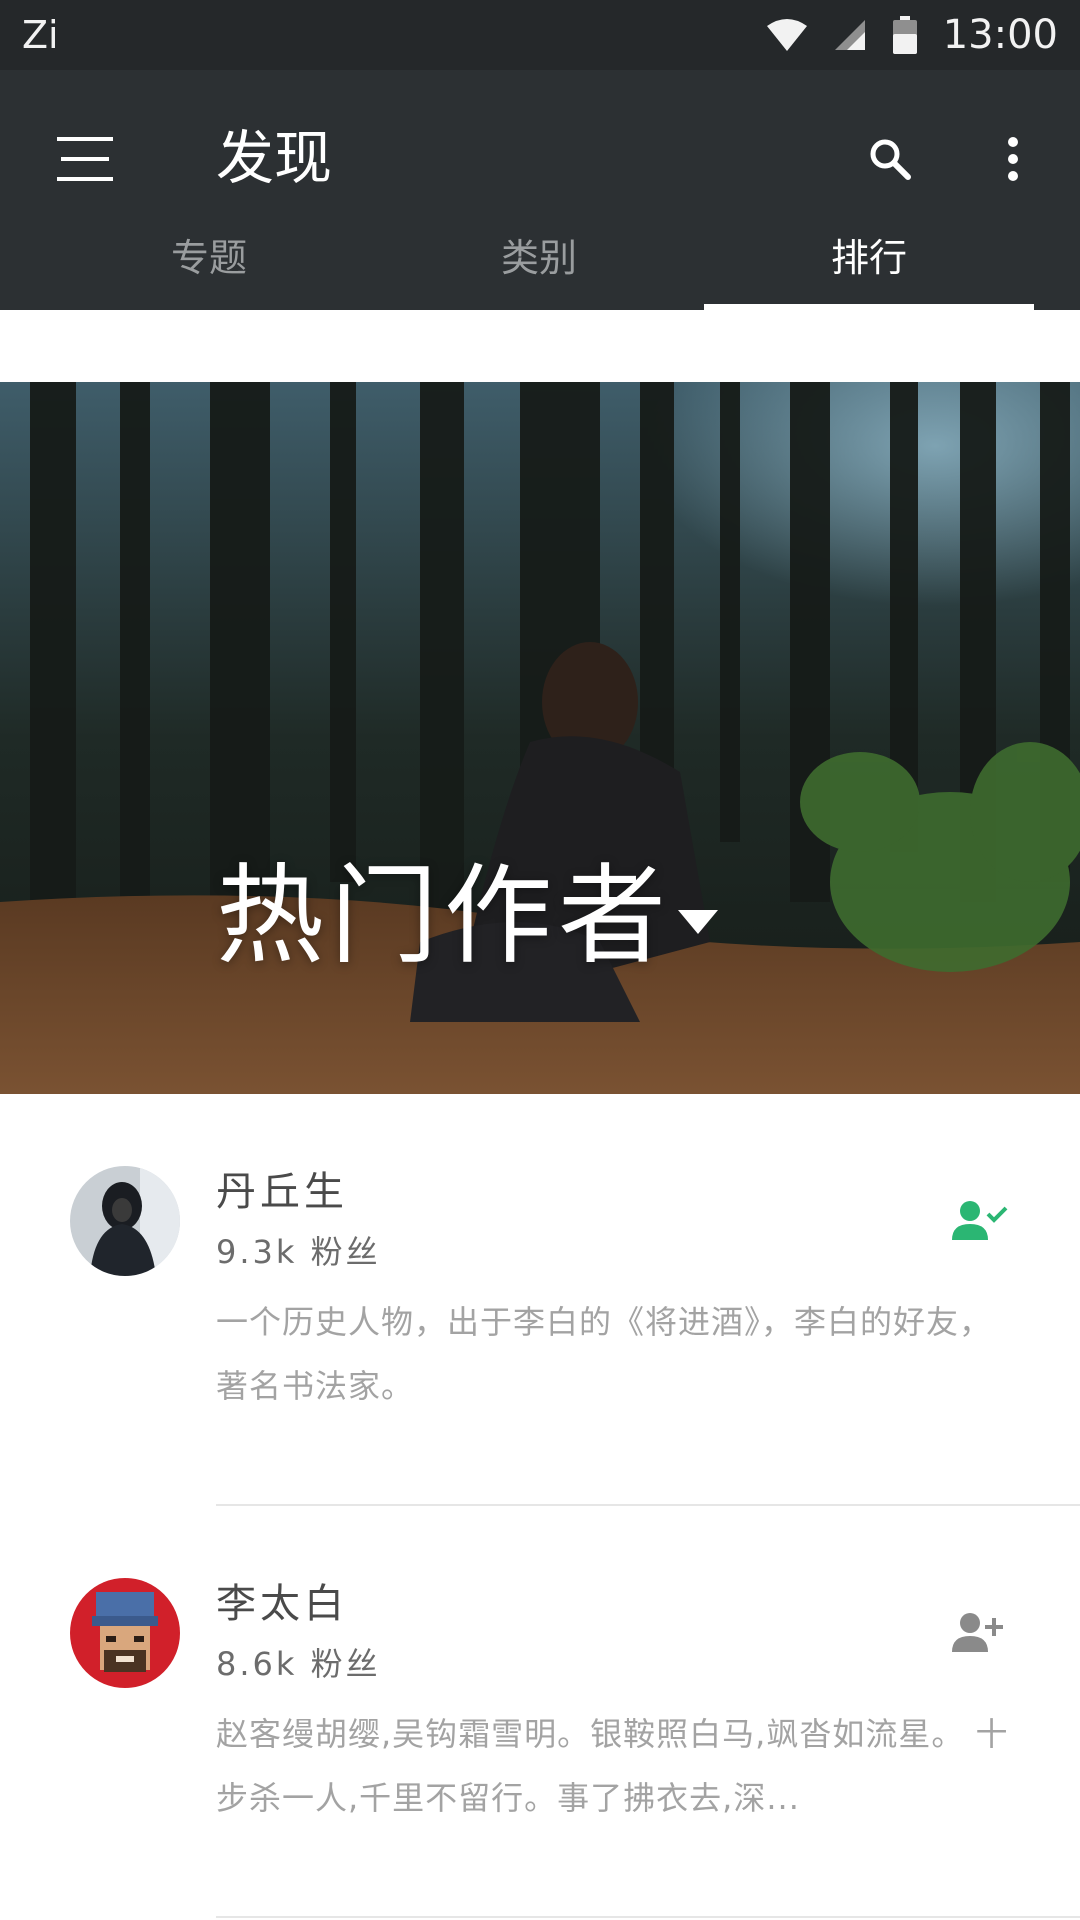 Image resolution: width=1080 pixels, height=1920 pixels. What do you see at coordinates (40, 35) in the screenshot?
I see `status-app-label: Zi` at bounding box center [40, 35].